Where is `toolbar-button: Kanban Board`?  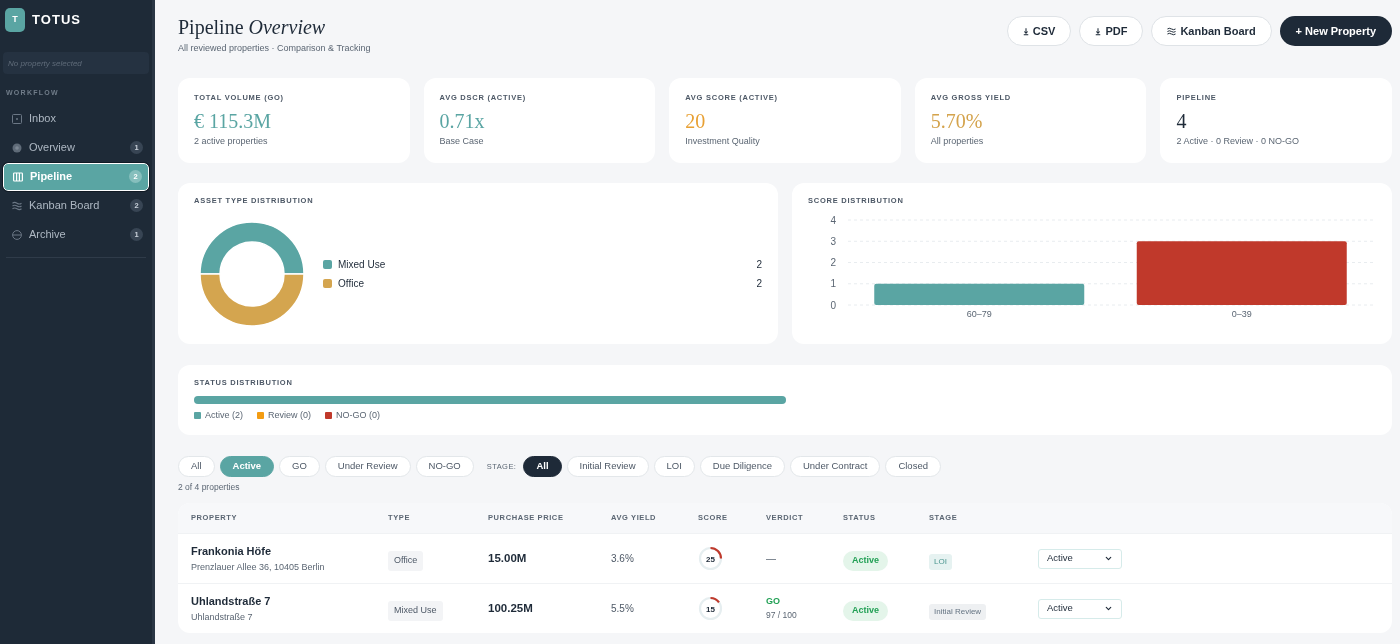 toolbar-button: Kanban Board is located at coordinates (1211, 31).